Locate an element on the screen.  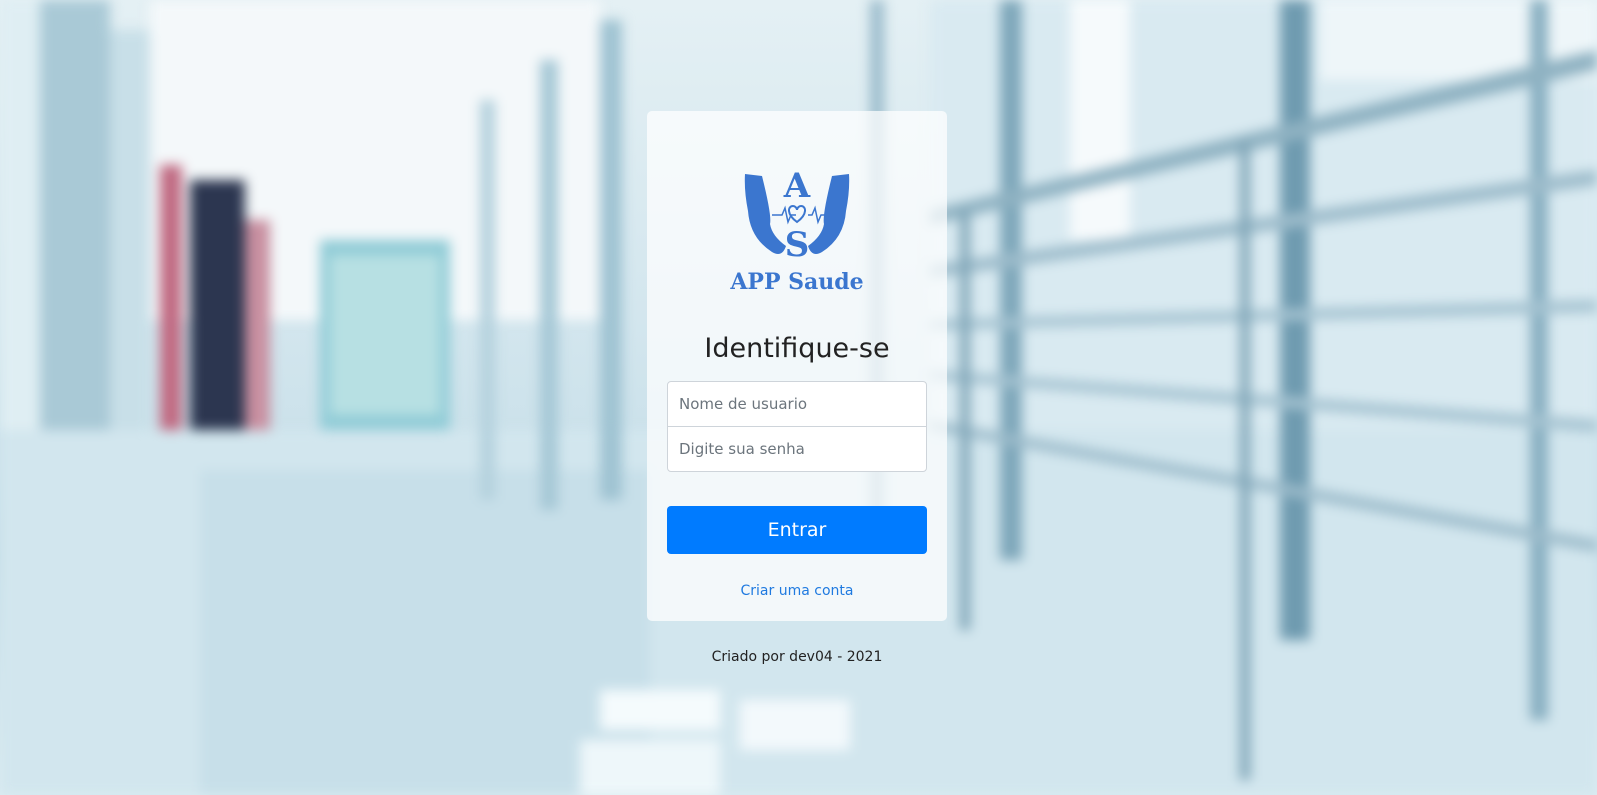
password-input is located at coordinates (797, 449).